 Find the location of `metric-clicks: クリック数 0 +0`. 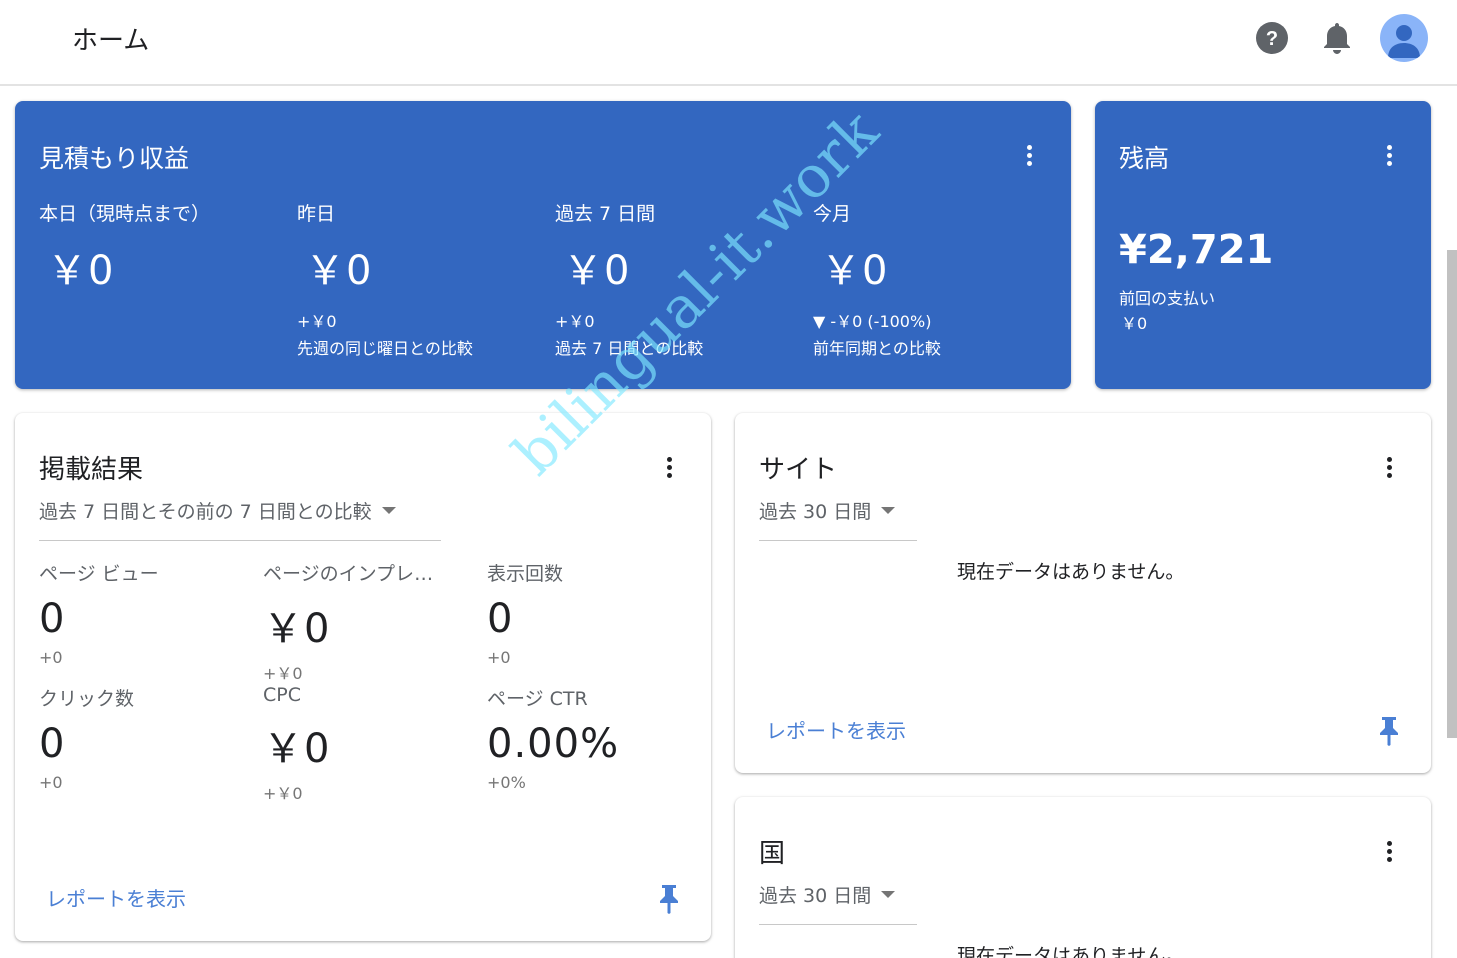

metric-clicks: クリック数 0 +0 is located at coordinates (144, 738).